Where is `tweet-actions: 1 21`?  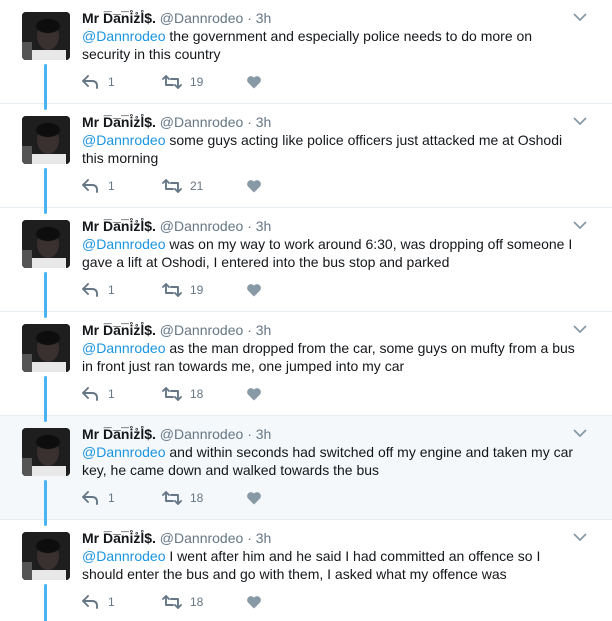 tweet-actions: 1 21 is located at coordinates (179, 186).